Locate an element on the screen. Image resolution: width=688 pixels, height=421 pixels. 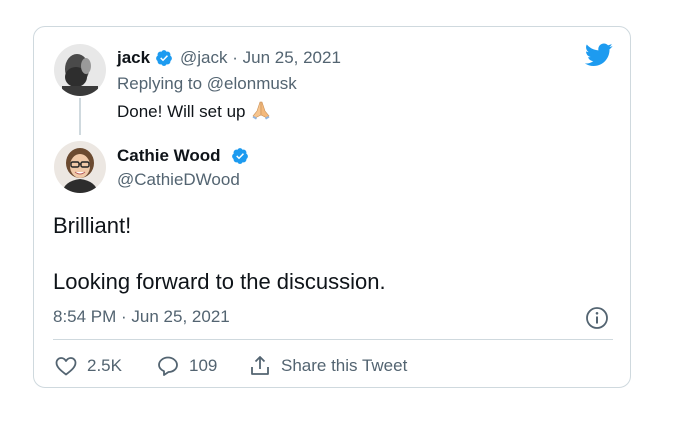
share-label: Share this Tweet is located at coordinates (344, 365).